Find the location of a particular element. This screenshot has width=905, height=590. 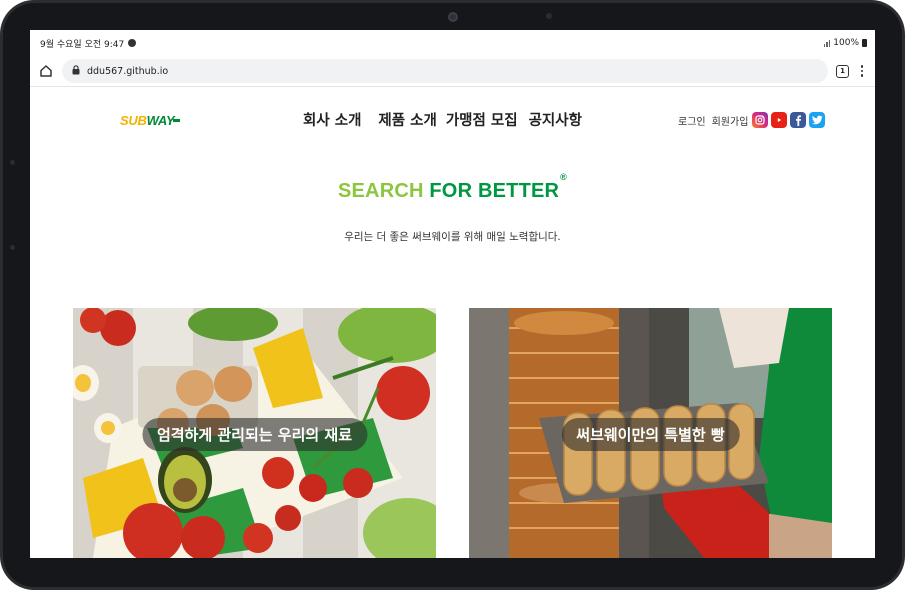

subway-logo: SUBWAY is located at coordinates (150, 120).